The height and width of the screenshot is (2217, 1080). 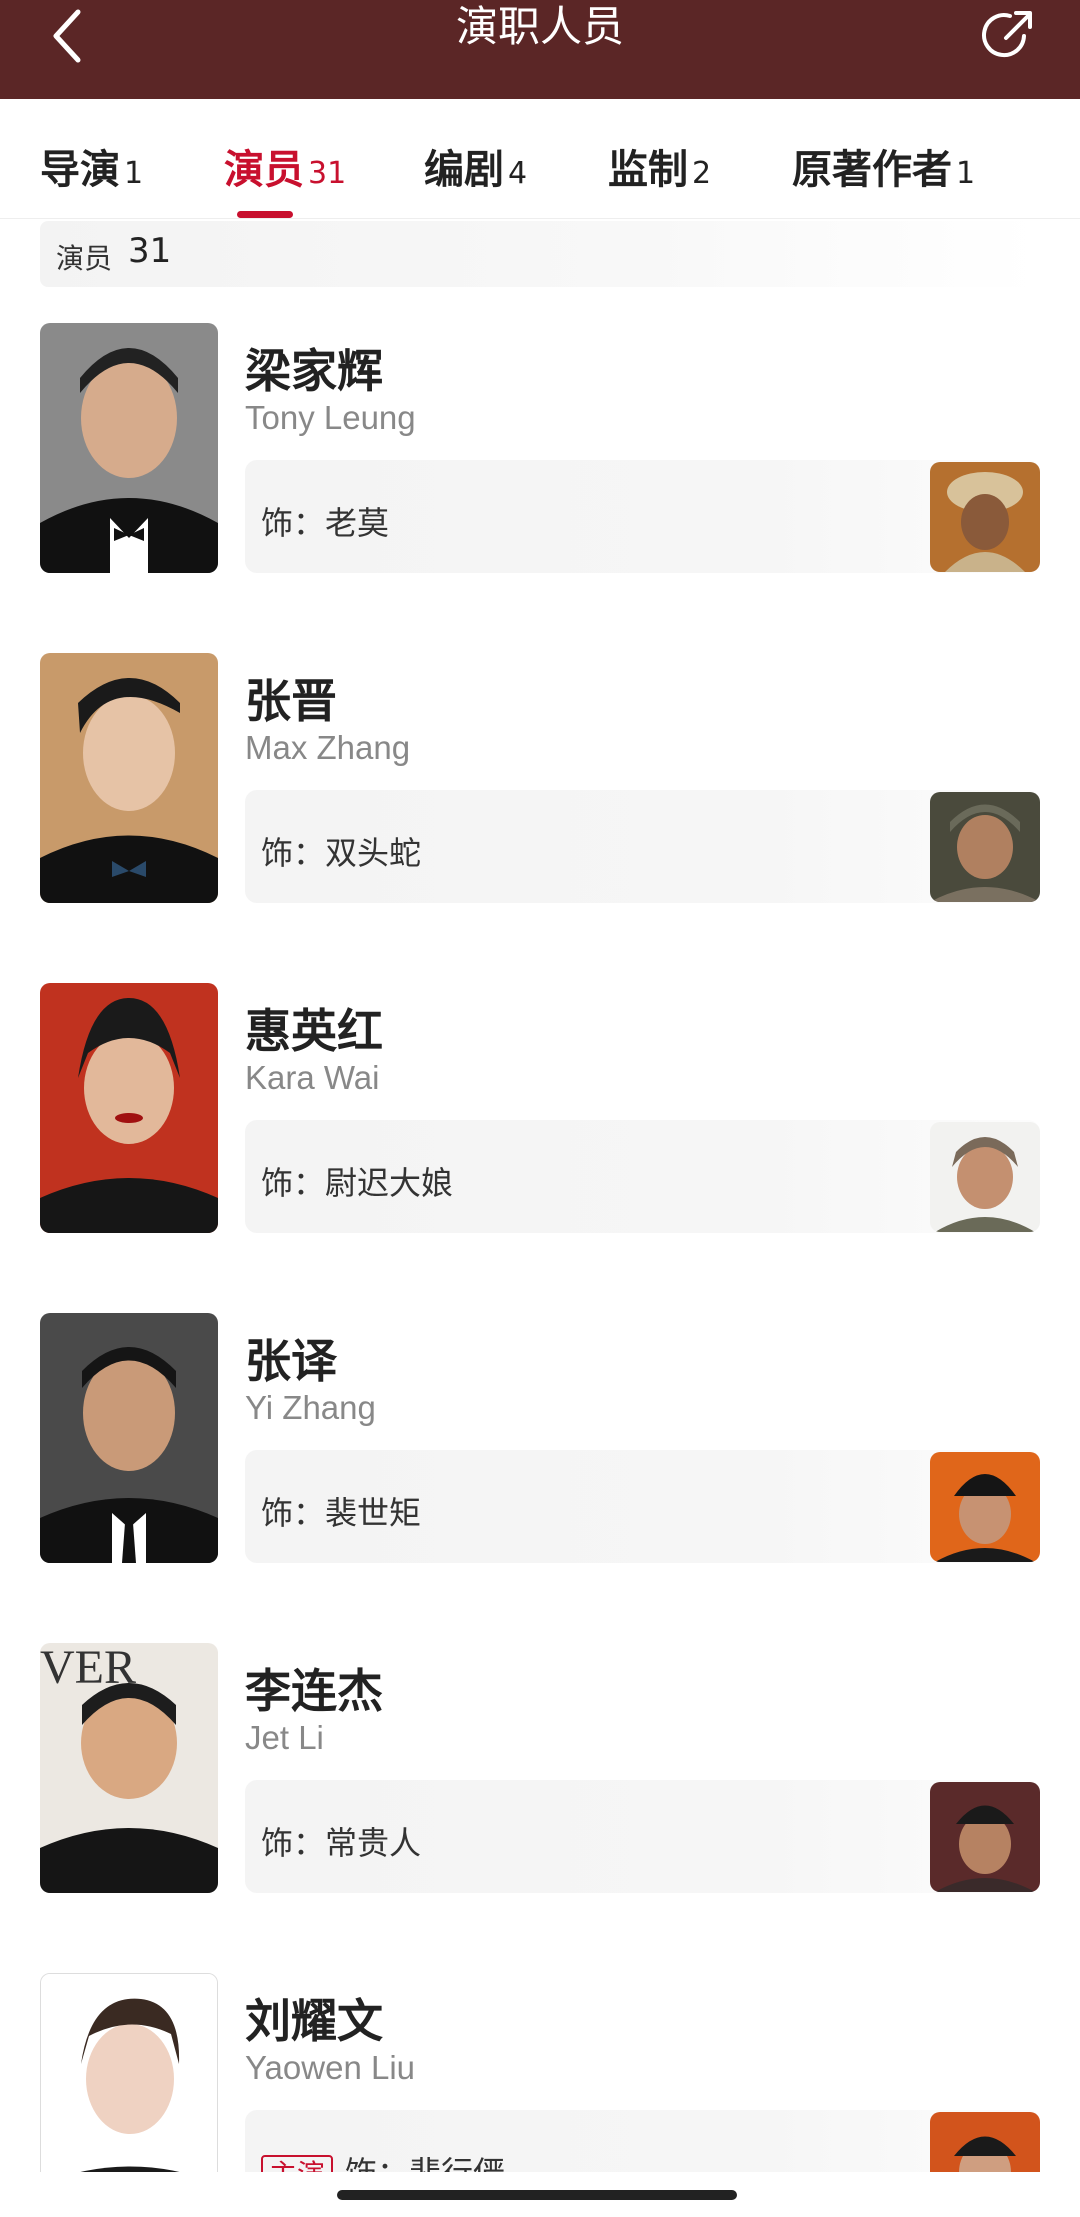 What do you see at coordinates (642, 846) in the screenshot?
I see `role-card: 饰：双头蛇` at bounding box center [642, 846].